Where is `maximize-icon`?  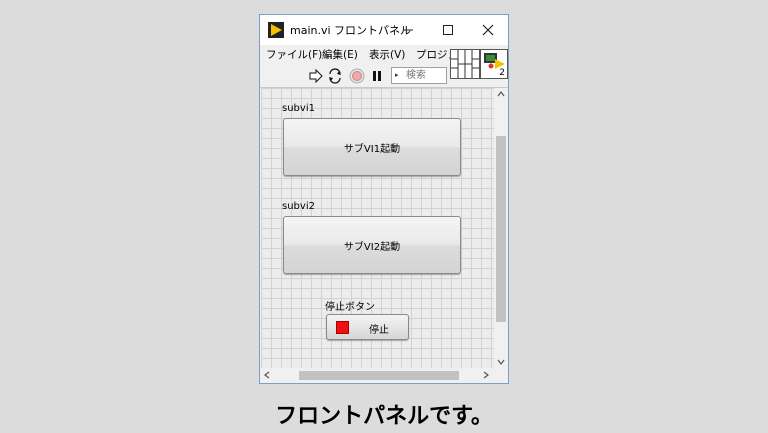
maximize-icon is located at coordinates (448, 30).